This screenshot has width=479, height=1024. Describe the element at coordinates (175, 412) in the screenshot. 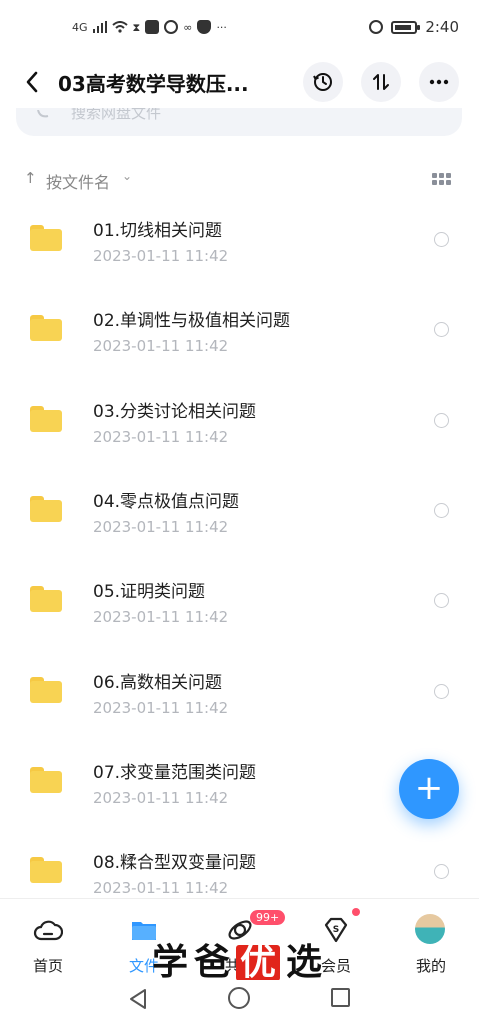

I see `file-name: 03.分类讨论相关问题` at that location.